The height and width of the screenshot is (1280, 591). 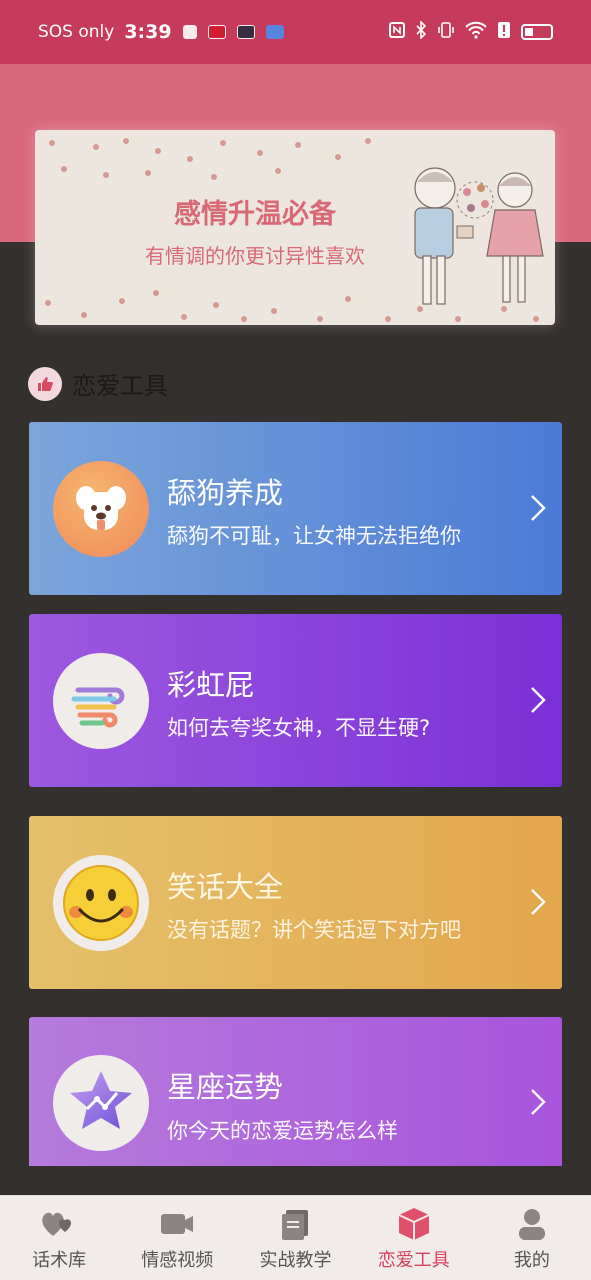 What do you see at coordinates (476, 32) in the screenshot?
I see `wifi-icon` at bounding box center [476, 32].